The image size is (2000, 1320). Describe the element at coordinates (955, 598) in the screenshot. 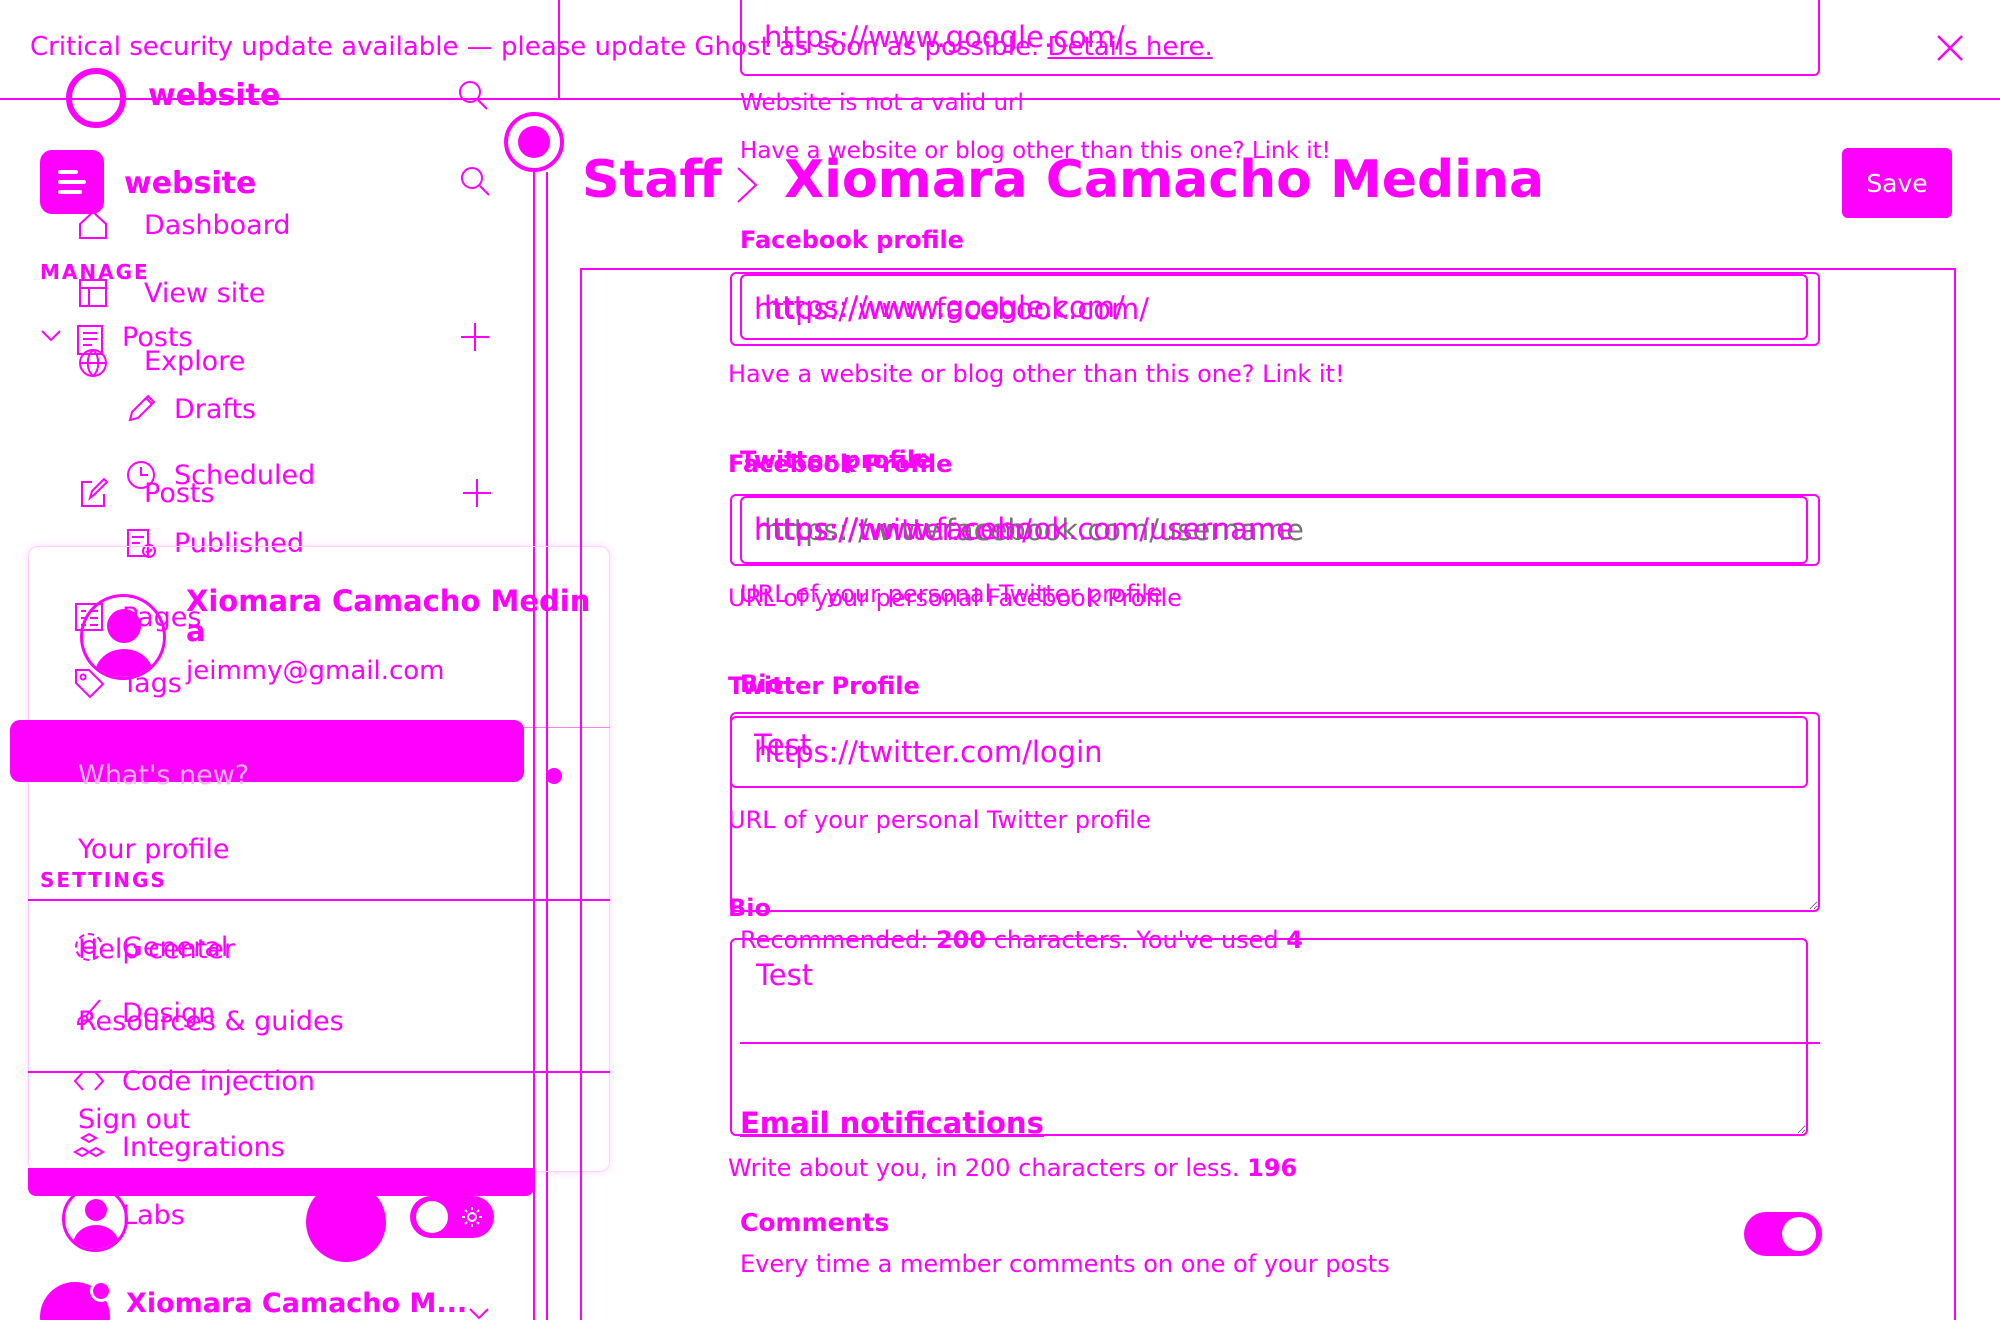

I see `facebook-hint: URL of your personal Facebook Profile` at that location.